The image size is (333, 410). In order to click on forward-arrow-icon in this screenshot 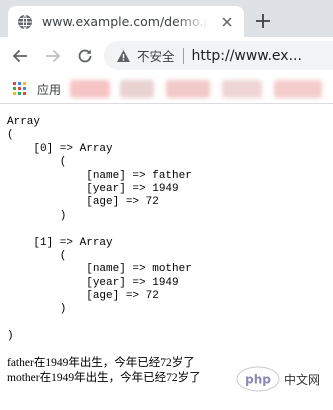, I will do `click(53, 56)`.